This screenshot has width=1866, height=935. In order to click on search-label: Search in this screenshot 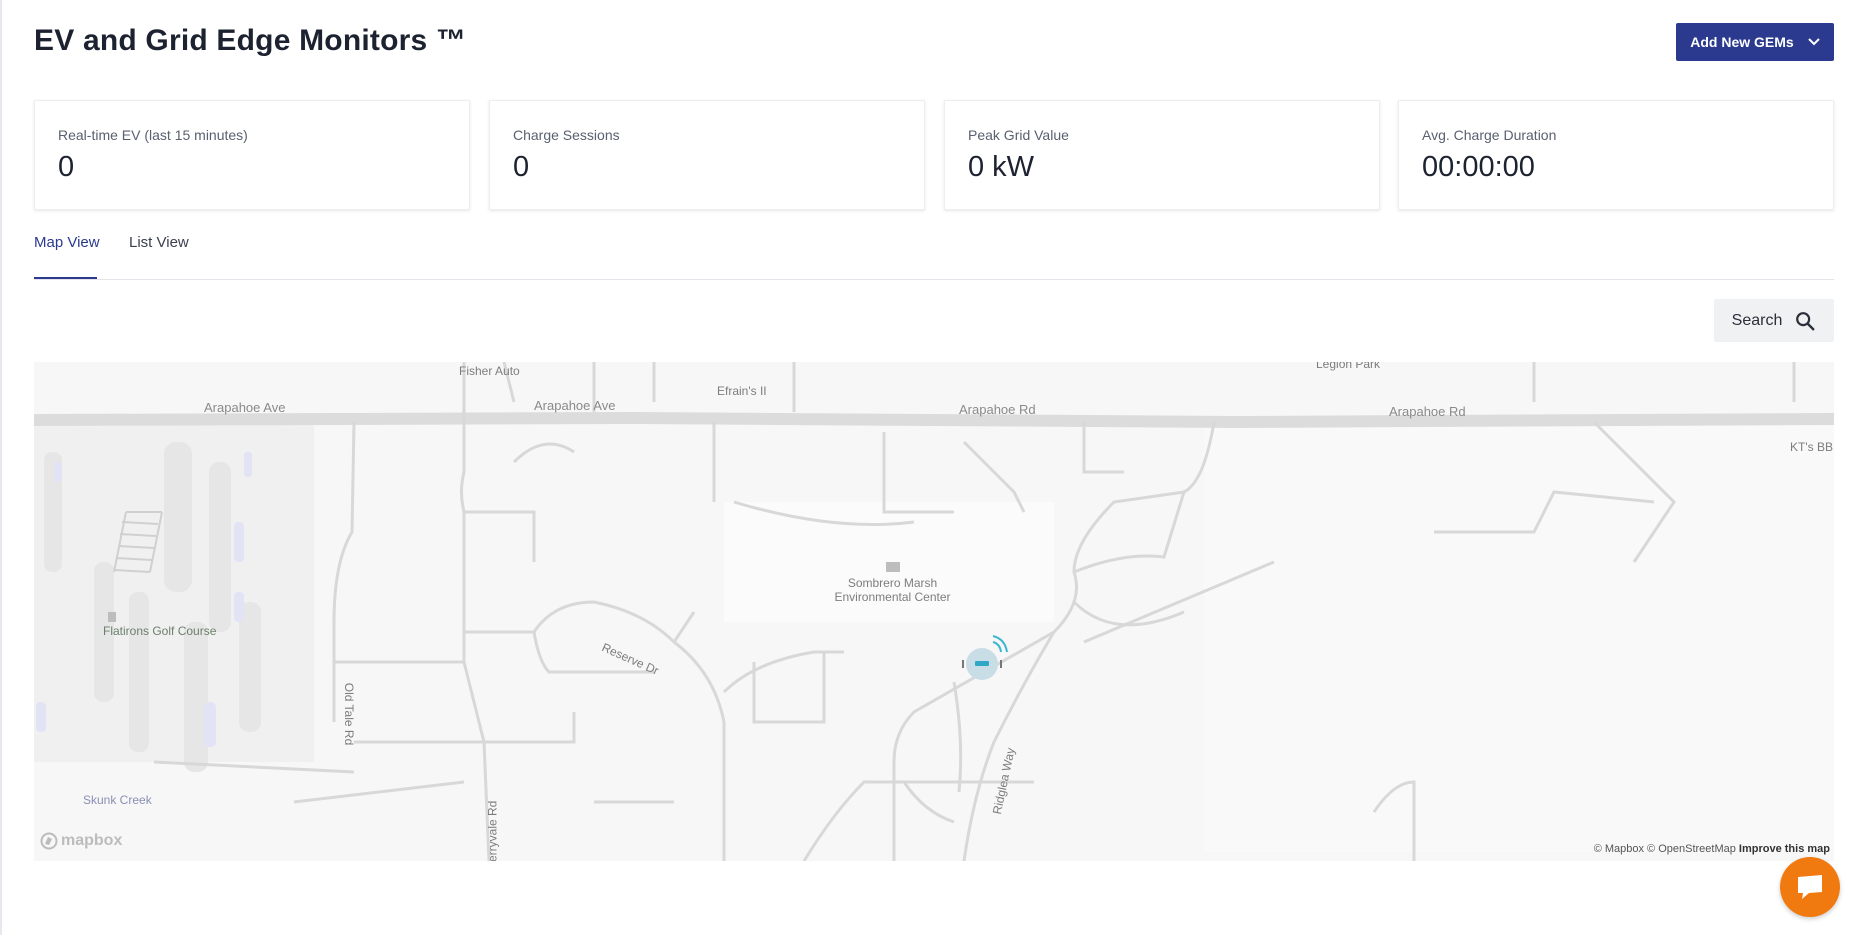, I will do `click(1757, 320)`.